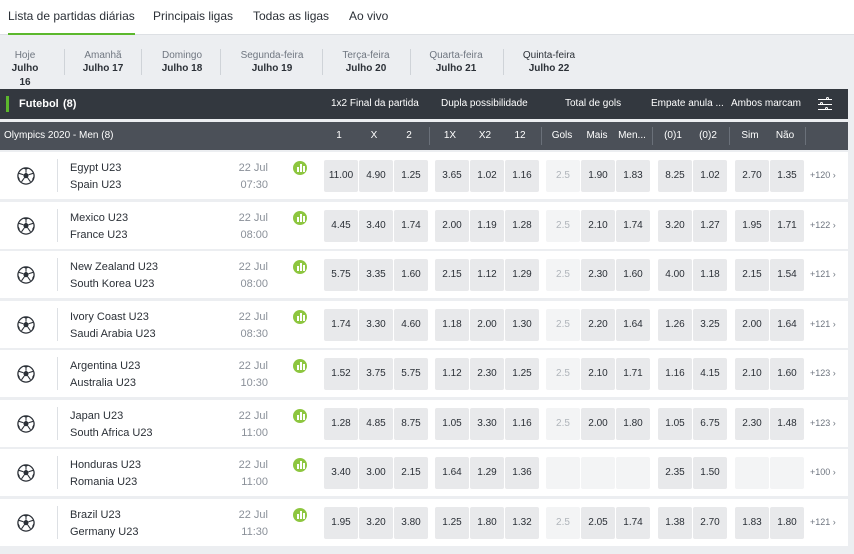 This screenshot has width=854, height=554. Describe the element at coordinates (787, 226) in the screenshot. I see `odd-button: 1.71` at that location.